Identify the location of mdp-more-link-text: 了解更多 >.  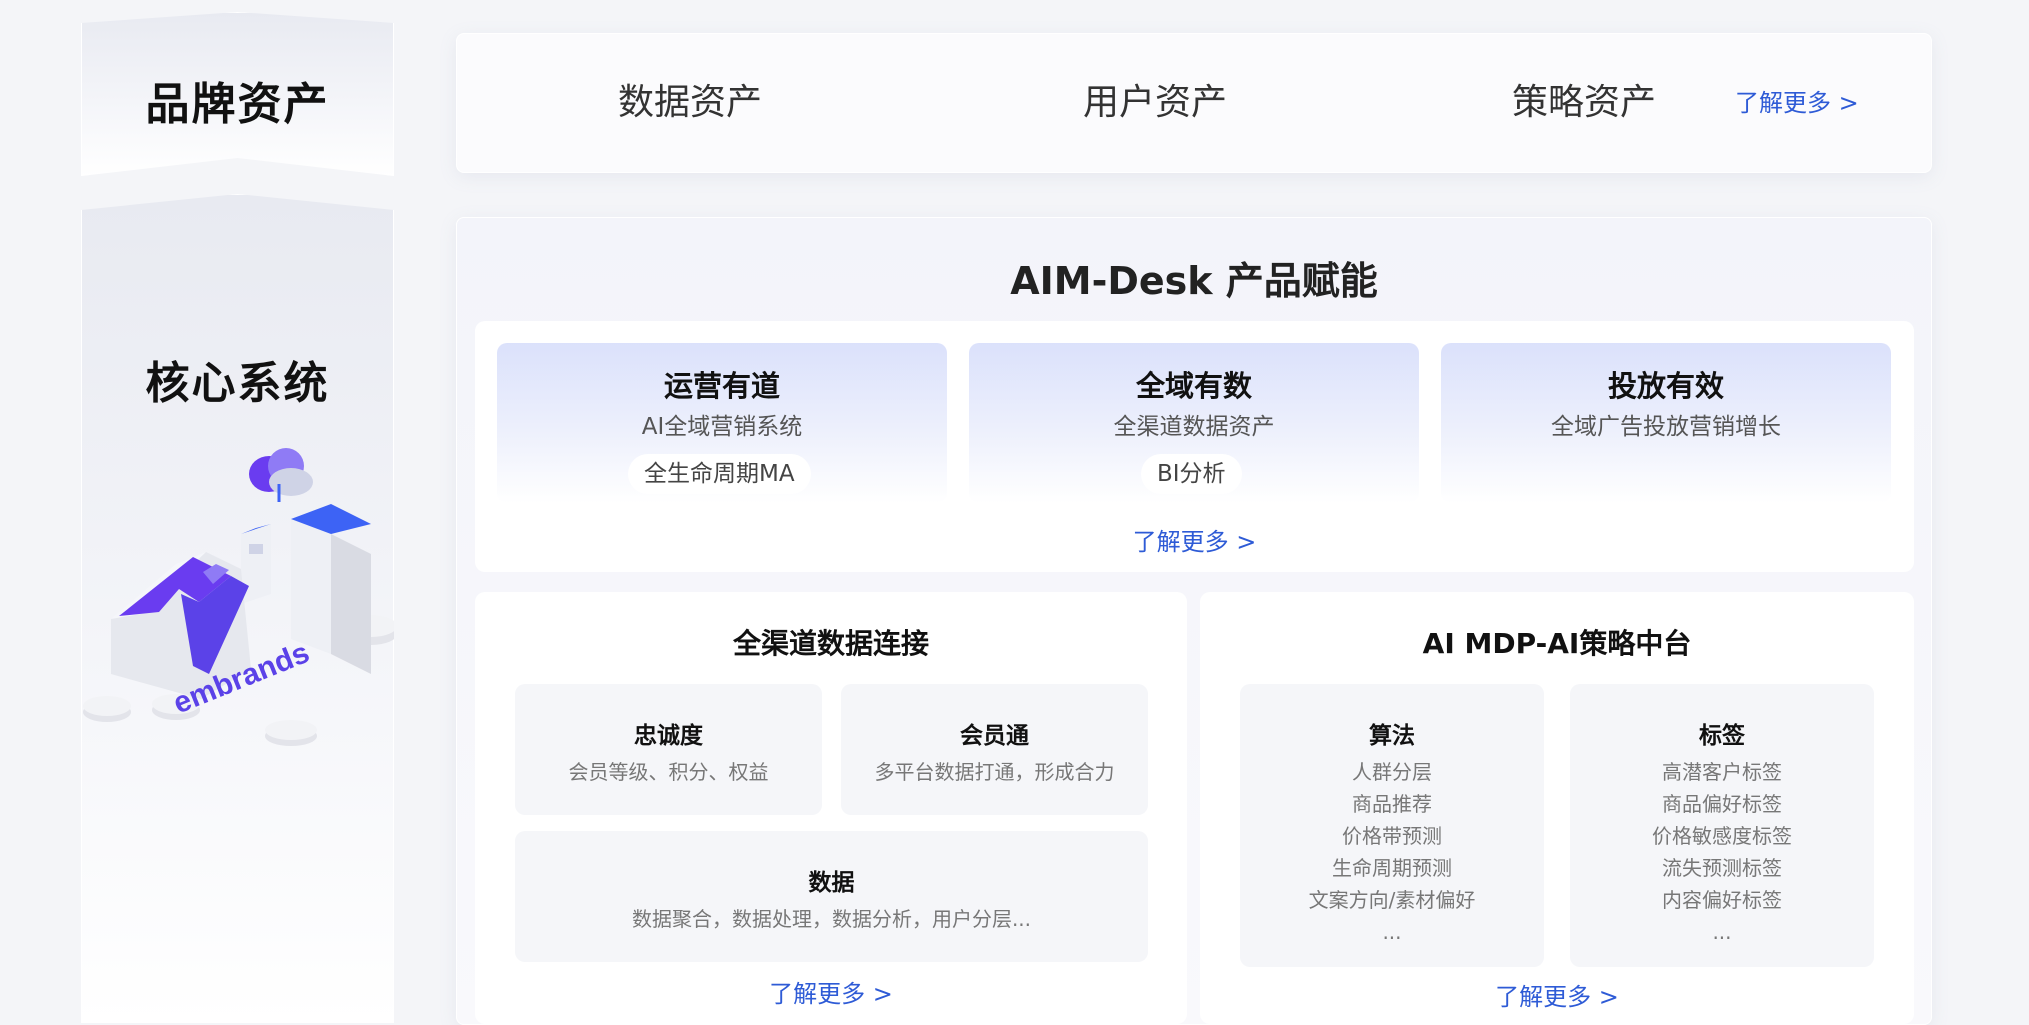
(1557, 997).